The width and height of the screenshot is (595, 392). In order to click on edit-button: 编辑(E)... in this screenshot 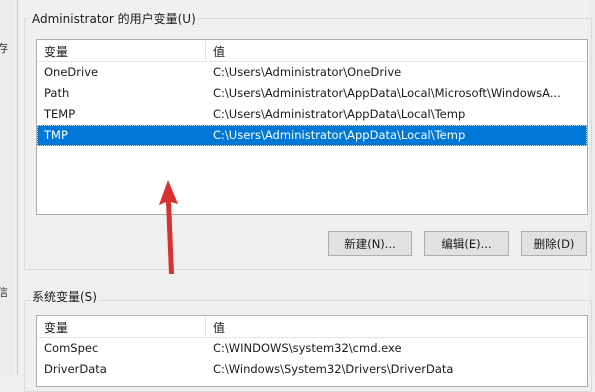, I will do `click(466, 243)`.